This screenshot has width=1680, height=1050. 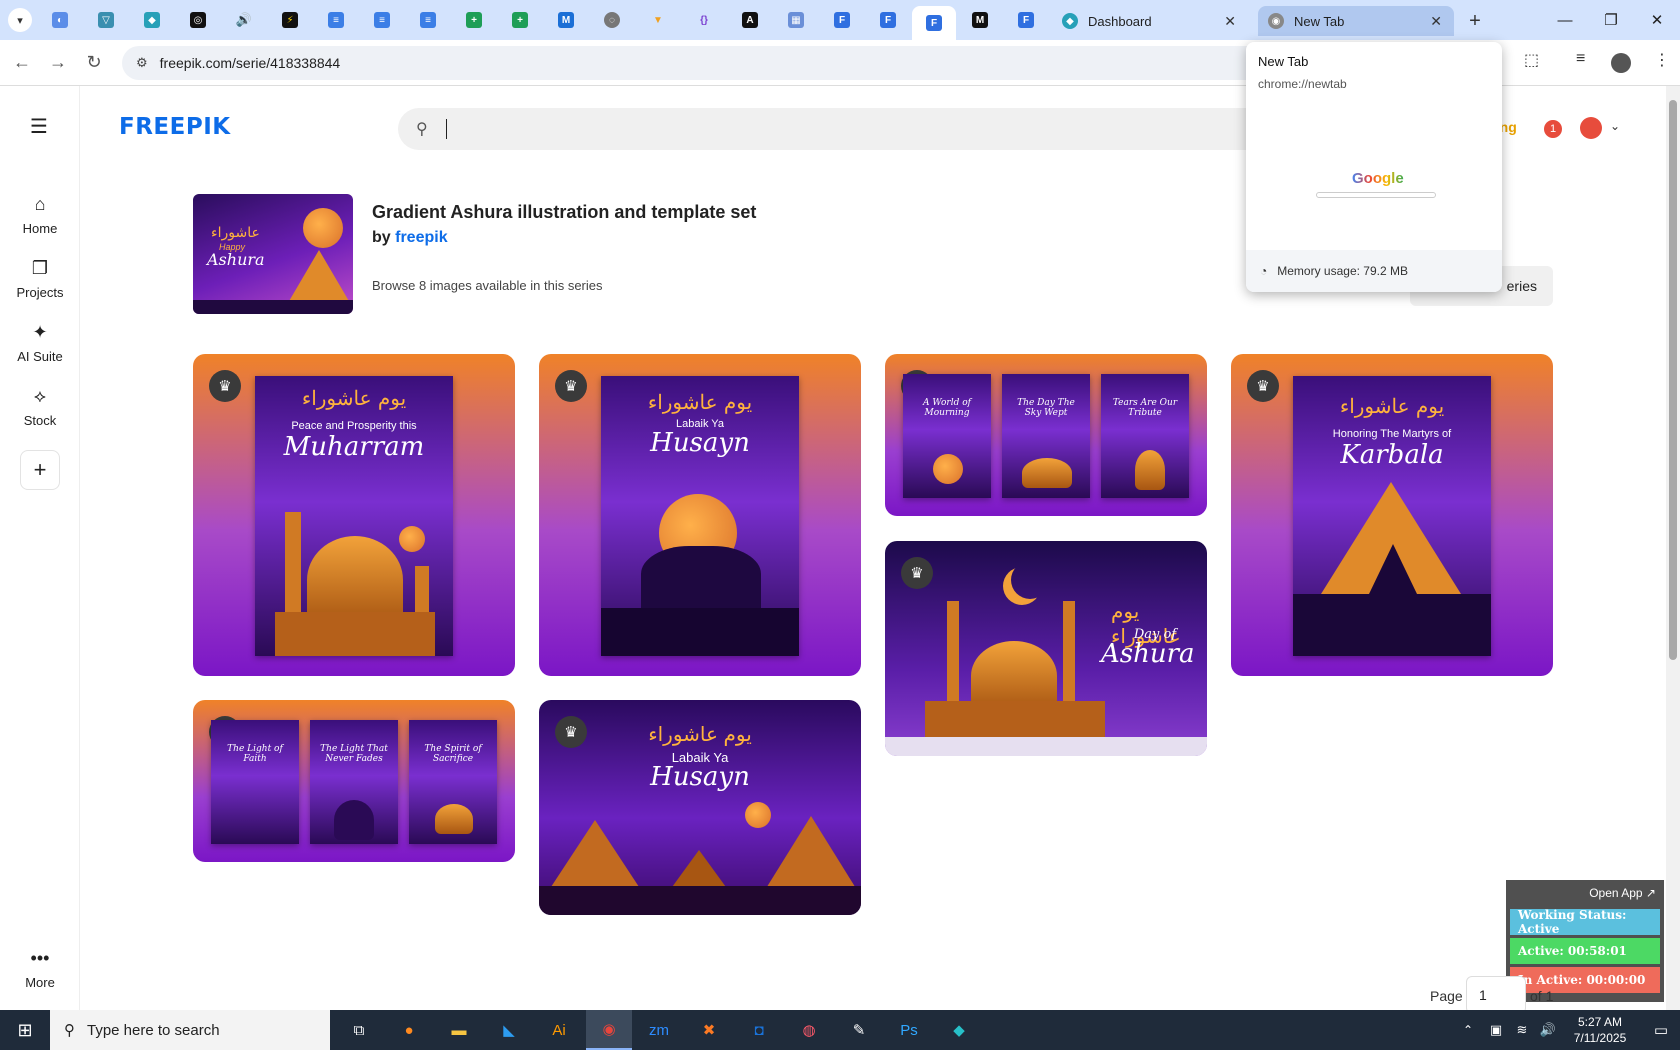 I want to click on docs-icon: ≡, so click(x=336, y=20).